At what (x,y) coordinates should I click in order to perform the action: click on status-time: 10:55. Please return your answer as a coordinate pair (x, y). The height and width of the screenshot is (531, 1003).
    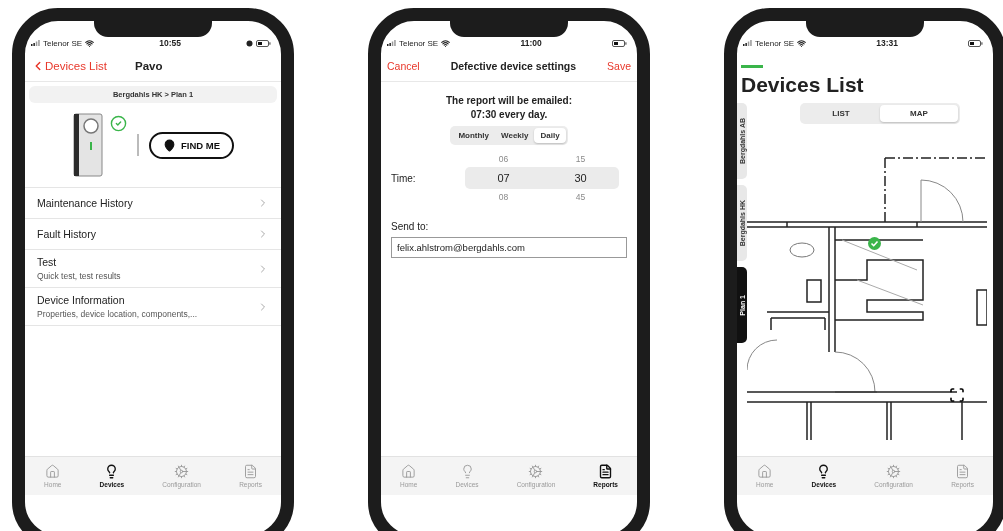
    Looking at the image, I should click on (170, 43).